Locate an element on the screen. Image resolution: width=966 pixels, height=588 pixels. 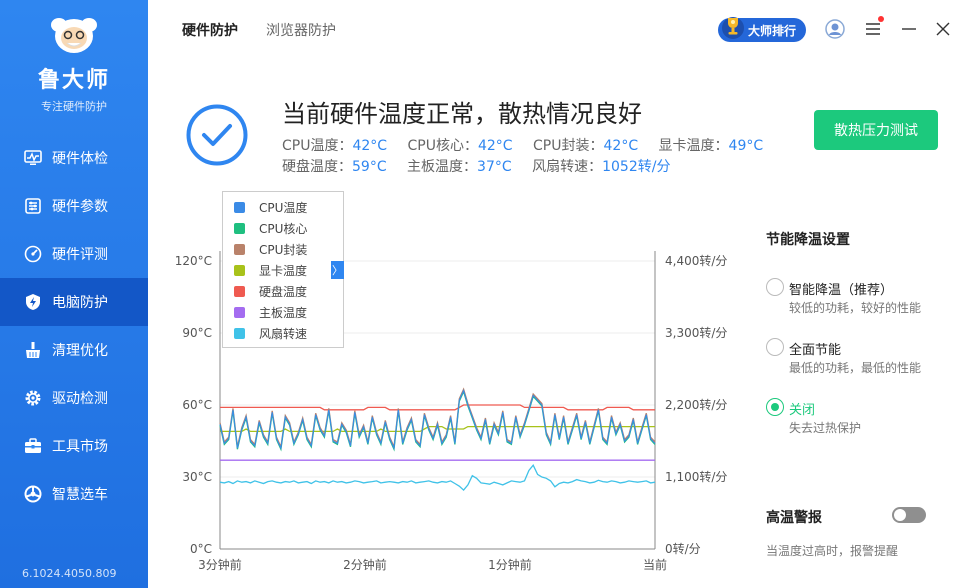
sidebar-item-smart-car: 智慧选车 is located at coordinates (74, 494).